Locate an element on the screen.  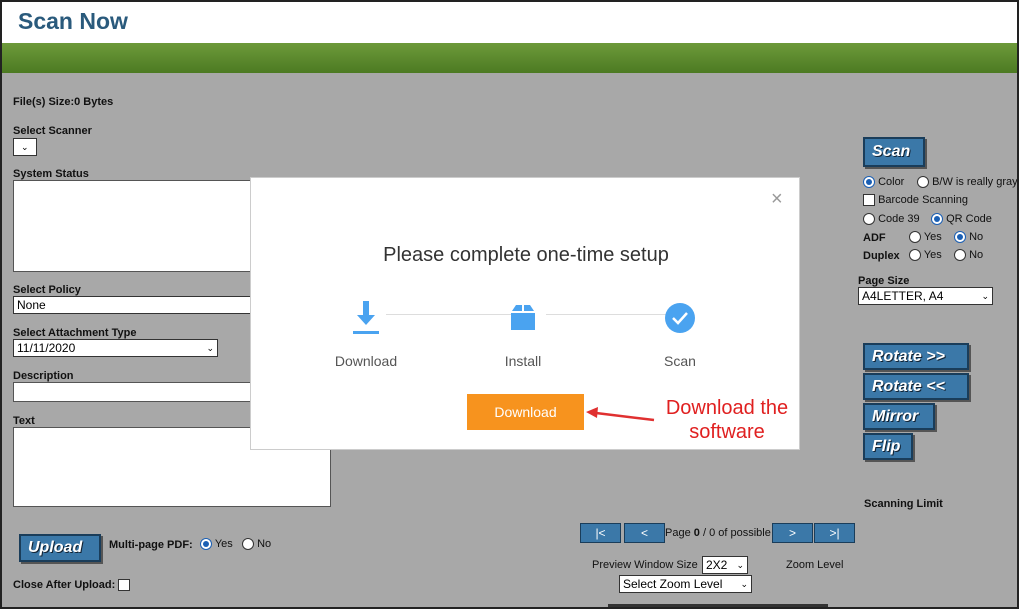
check-circle-icon is located at coordinates (680, 318).